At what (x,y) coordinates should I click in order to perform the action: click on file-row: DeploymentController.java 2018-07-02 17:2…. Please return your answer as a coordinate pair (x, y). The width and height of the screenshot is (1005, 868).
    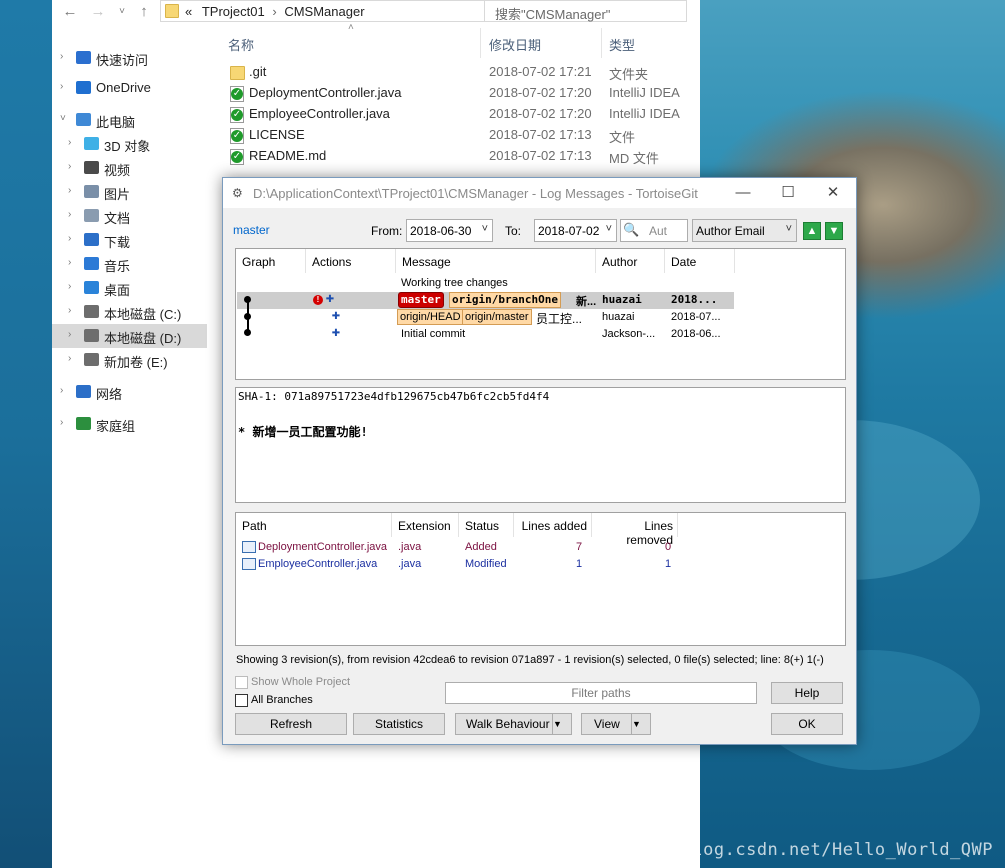
    Looking at the image, I should click on (463, 93).